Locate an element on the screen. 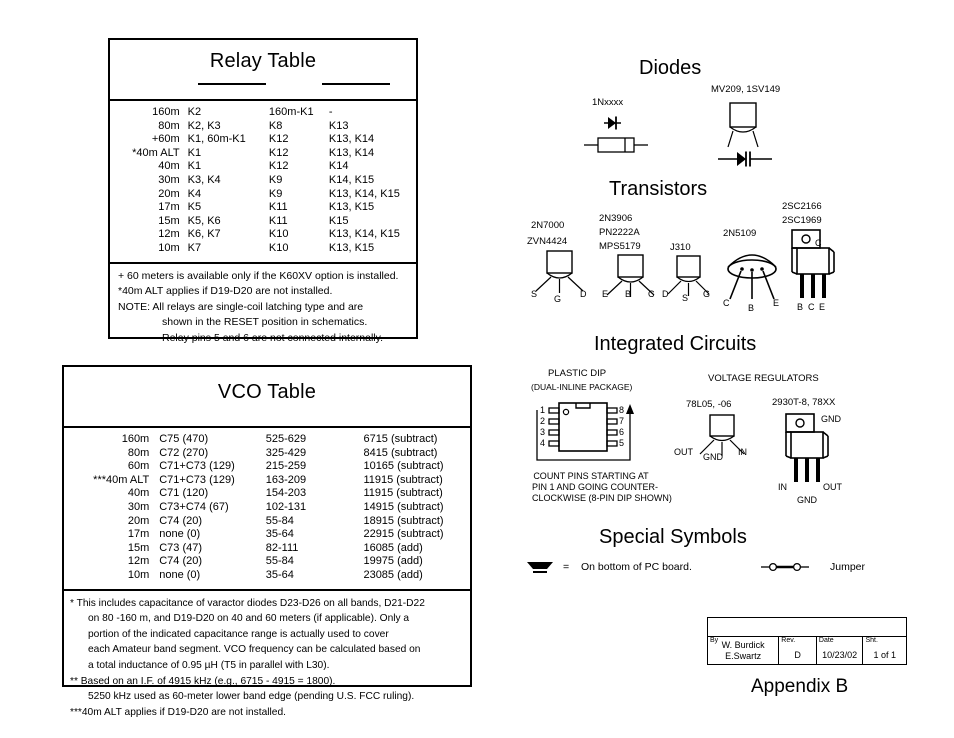 This screenshot has height=738, width=954. table-cell: 16085 (add) is located at coordinates (393, 547).